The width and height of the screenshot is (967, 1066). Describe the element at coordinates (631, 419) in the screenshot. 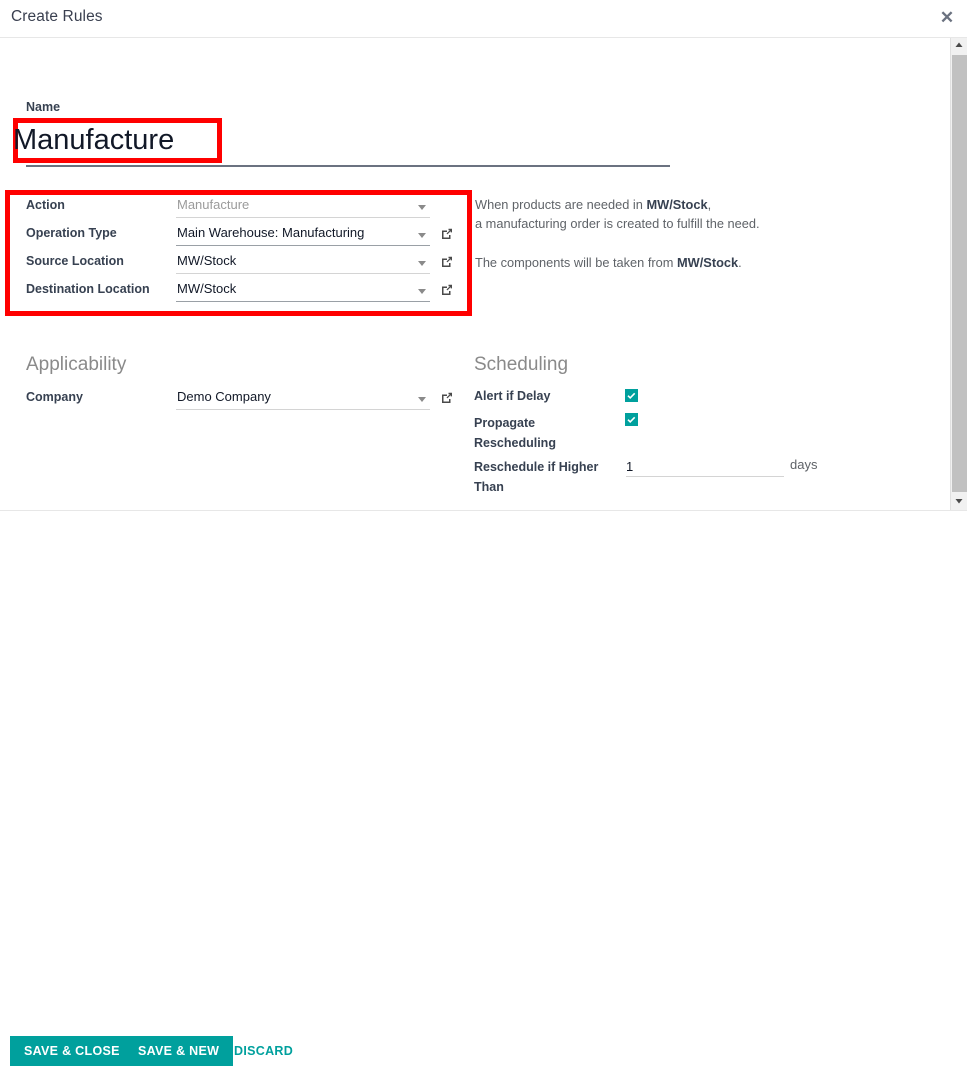

I see `propagate-rescheduling-checkbox` at that location.